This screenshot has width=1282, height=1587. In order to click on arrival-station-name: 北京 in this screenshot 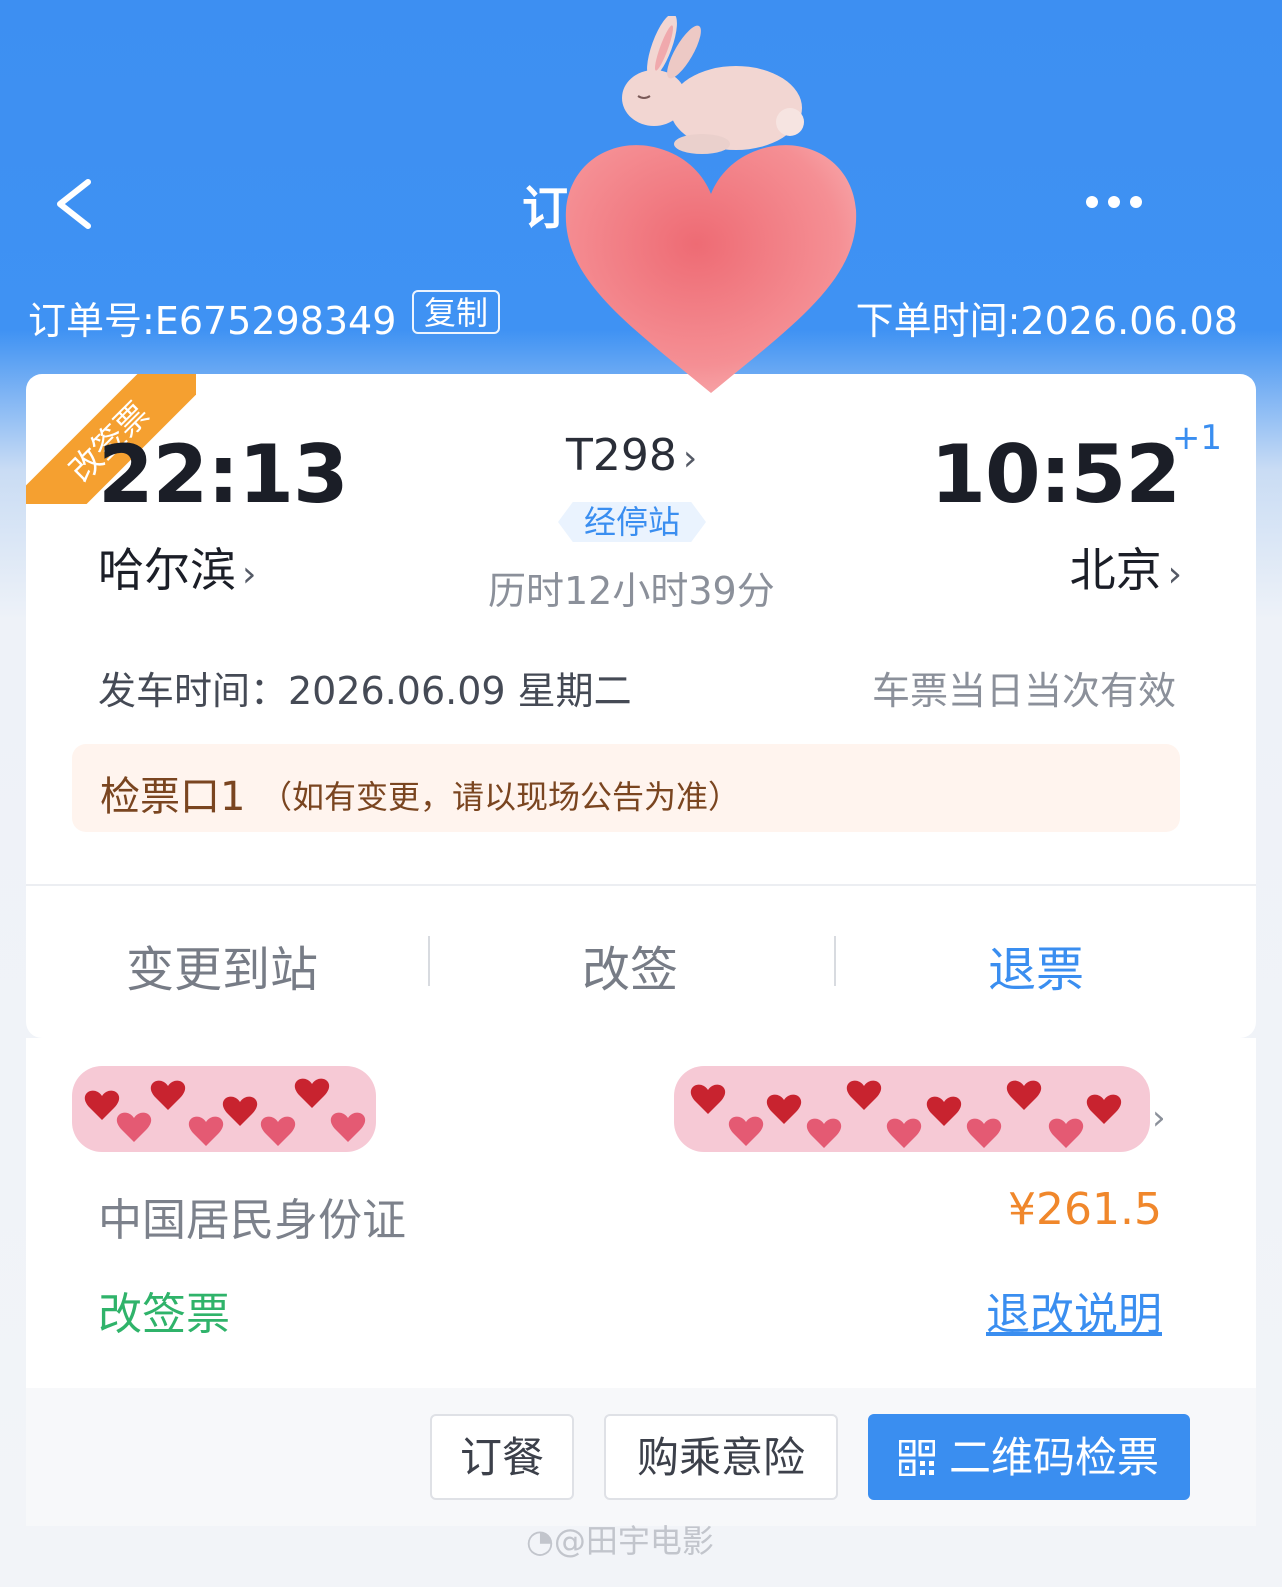, I will do `click(1115, 570)`.